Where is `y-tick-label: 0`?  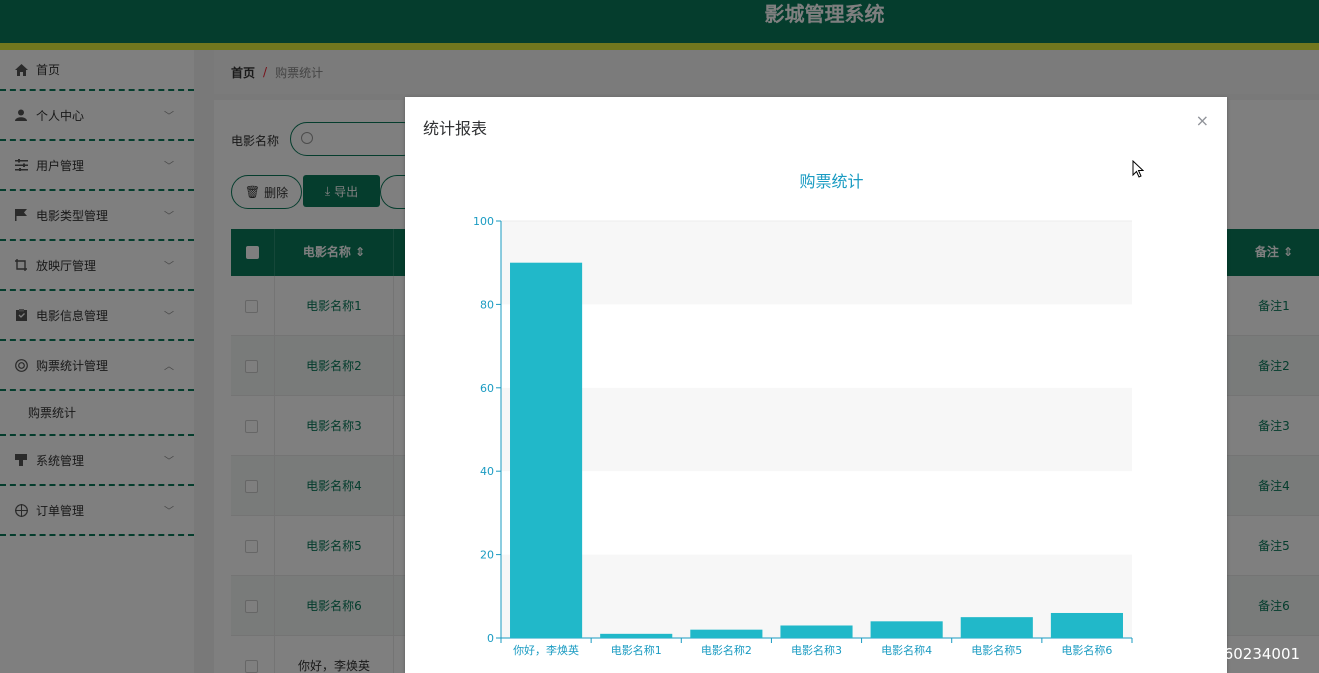 y-tick-label: 0 is located at coordinates (490, 638).